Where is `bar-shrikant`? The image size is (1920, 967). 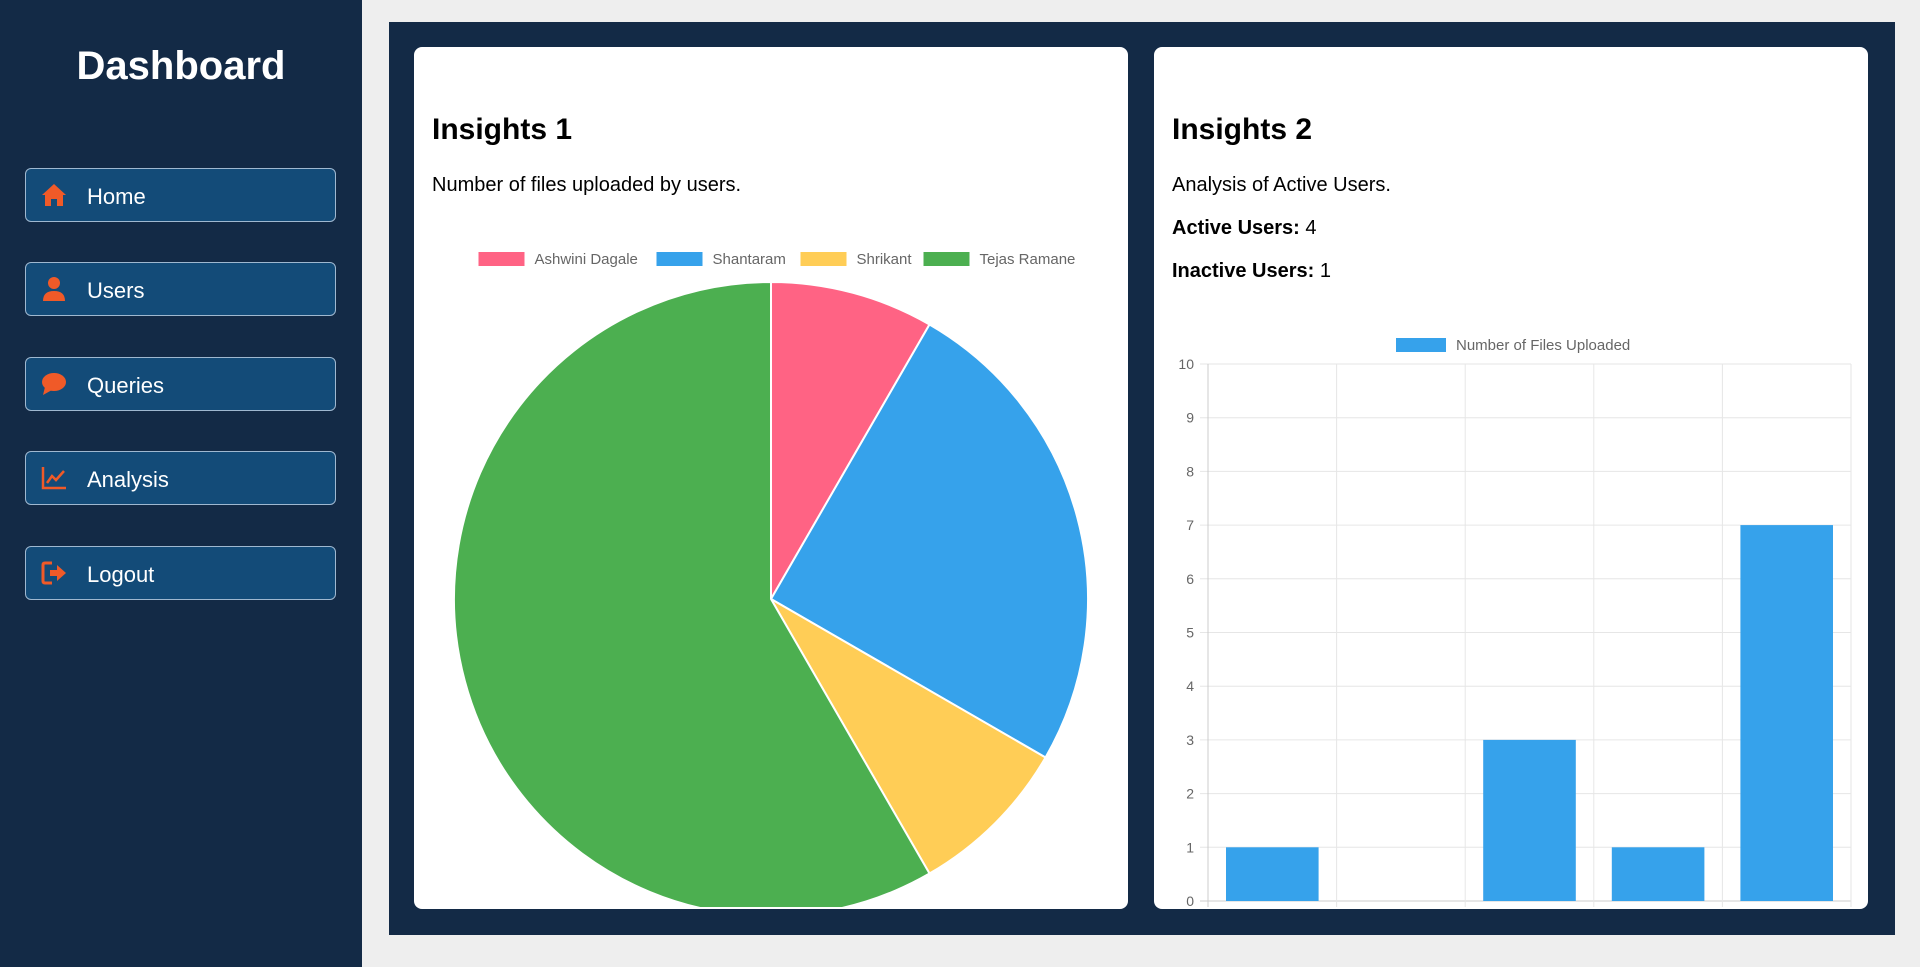 bar-shrikant is located at coordinates (1658, 874).